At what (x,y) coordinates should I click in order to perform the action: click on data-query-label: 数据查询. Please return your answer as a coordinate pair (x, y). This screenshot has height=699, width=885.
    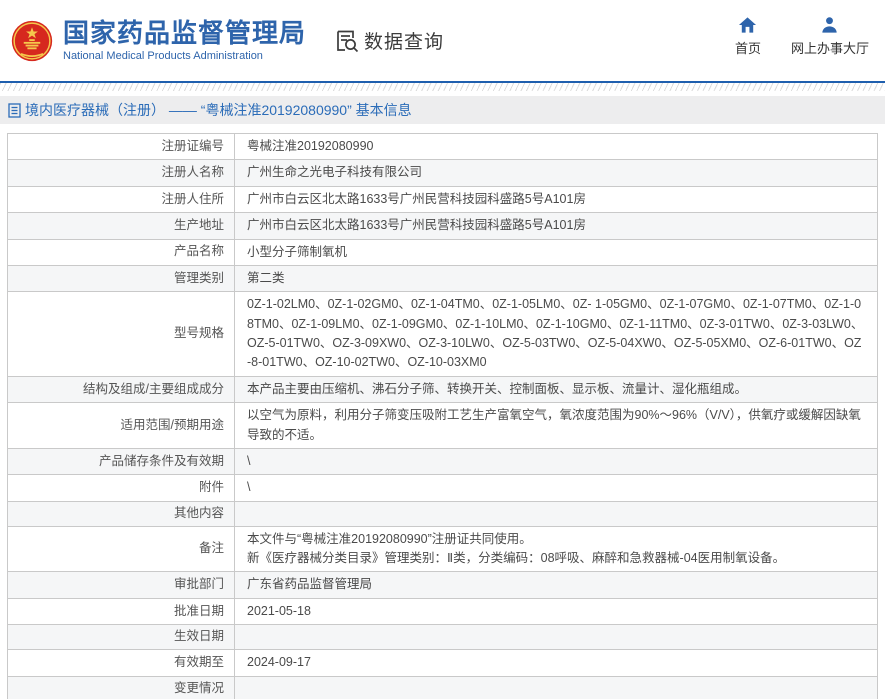
    Looking at the image, I should click on (404, 42).